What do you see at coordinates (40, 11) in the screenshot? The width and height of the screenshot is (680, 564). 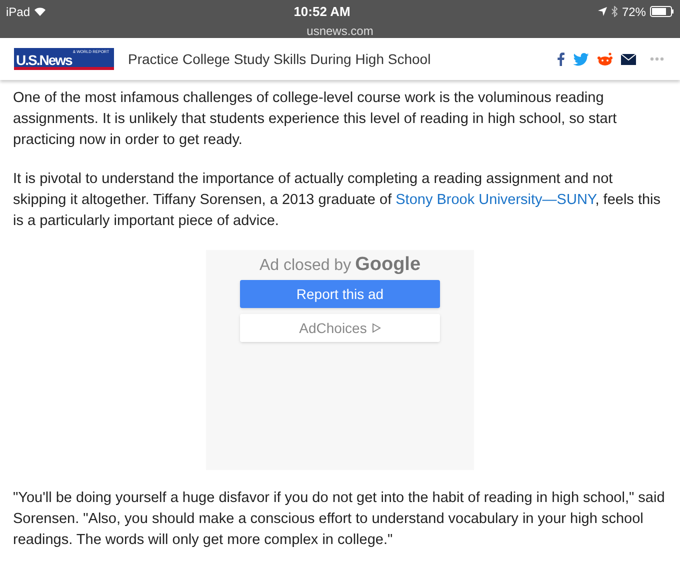 I see `wifi-icon` at bounding box center [40, 11].